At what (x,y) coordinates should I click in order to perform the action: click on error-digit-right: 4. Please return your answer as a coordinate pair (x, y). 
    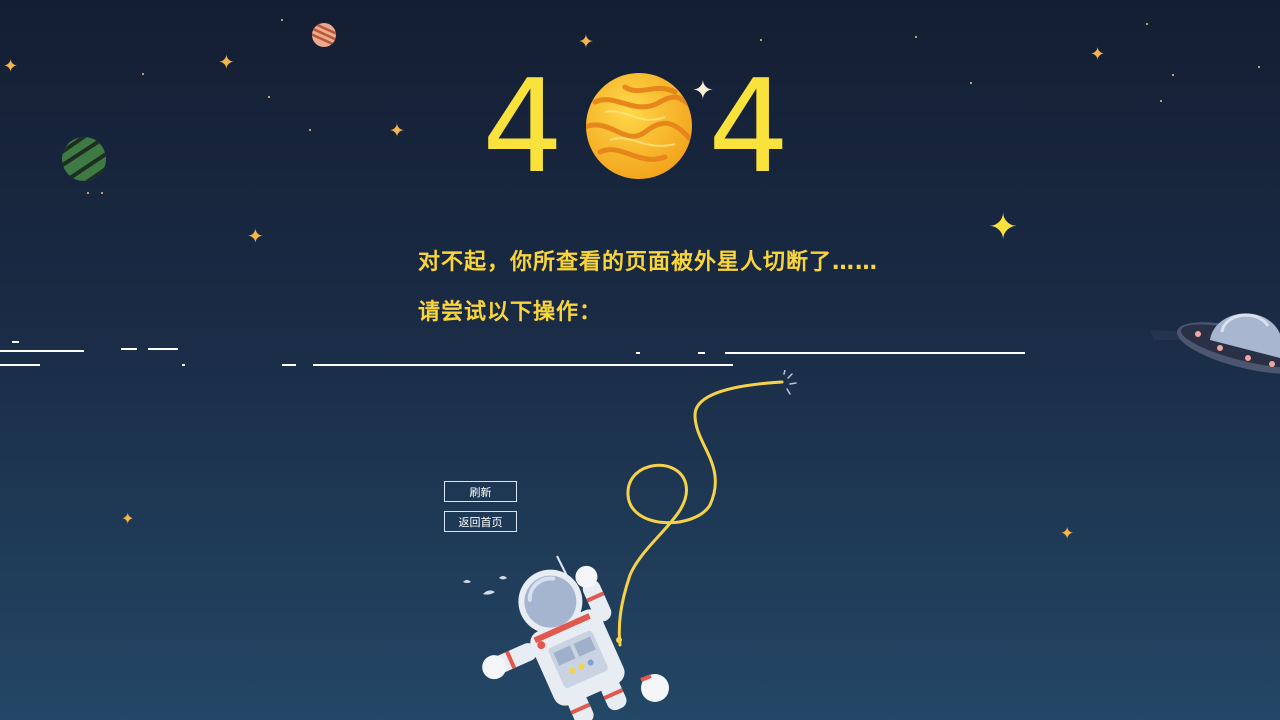
    Looking at the image, I should click on (749, 127).